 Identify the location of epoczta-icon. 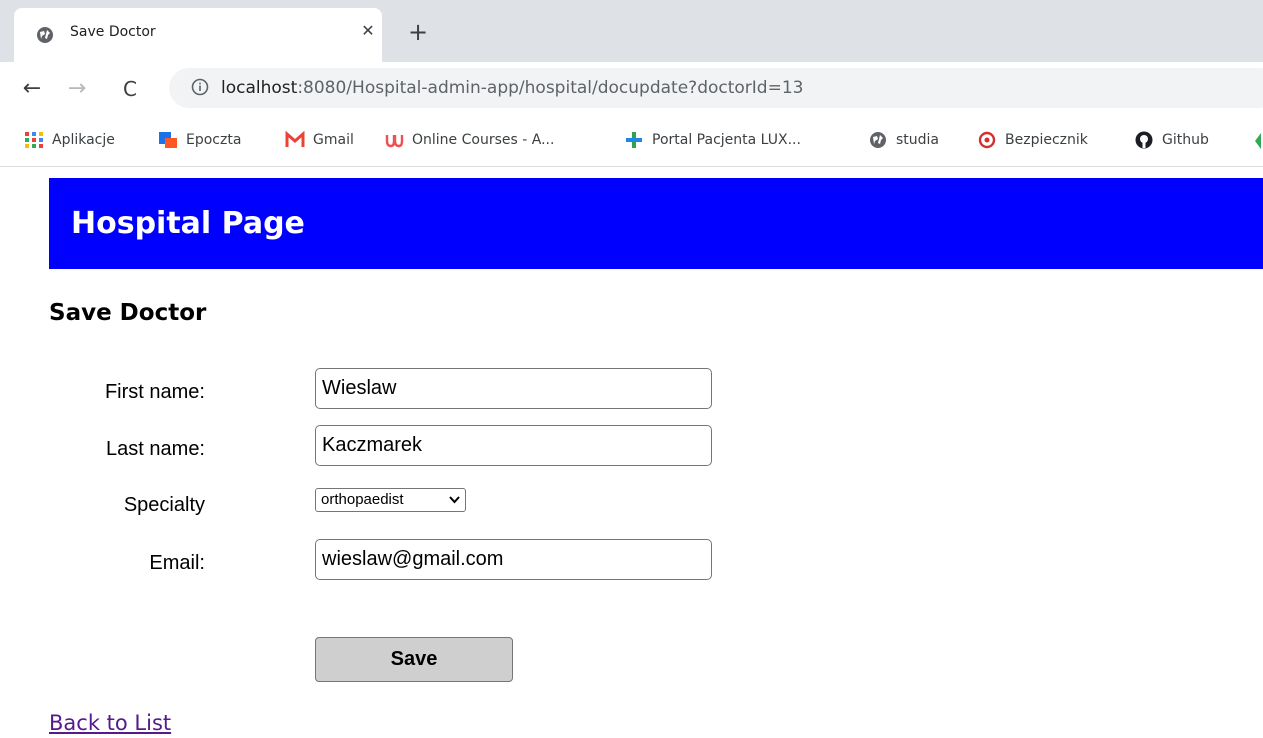
(168, 140).